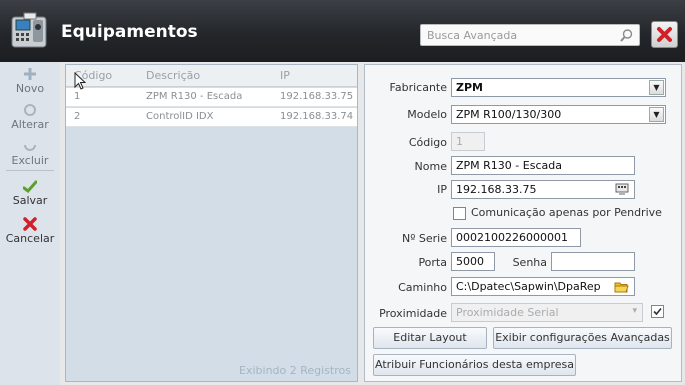  Describe the element at coordinates (30, 88) in the screenshot. I see `novo-label: Novo` at that location.